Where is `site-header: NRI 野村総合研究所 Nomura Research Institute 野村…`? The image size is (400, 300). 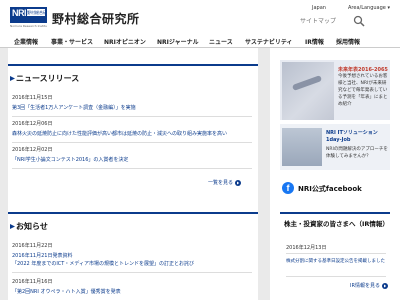 site-header: NRI 野村総合研究所 Nomura Research Institute 野村… is located at coordinates (200, 17).